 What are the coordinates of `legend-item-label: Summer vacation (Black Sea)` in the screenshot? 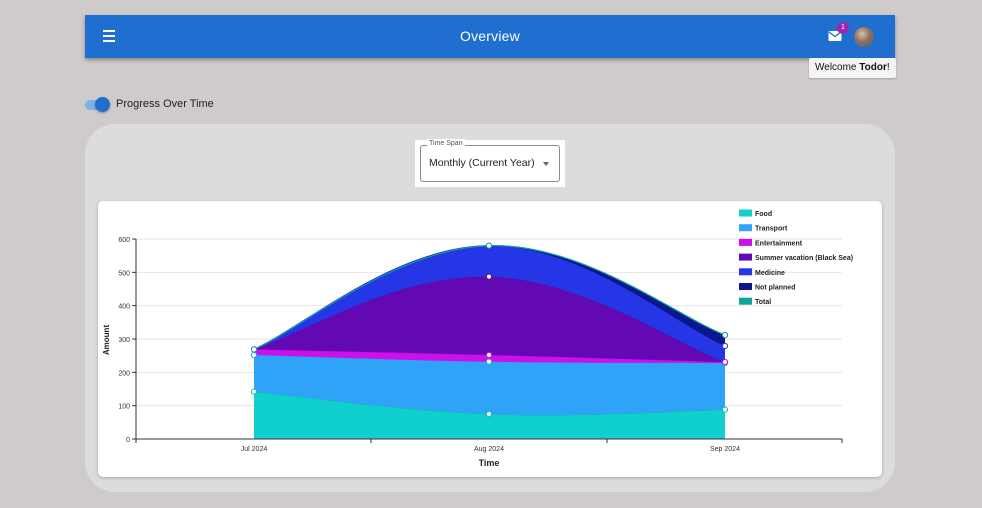 It's located at (804, 258).